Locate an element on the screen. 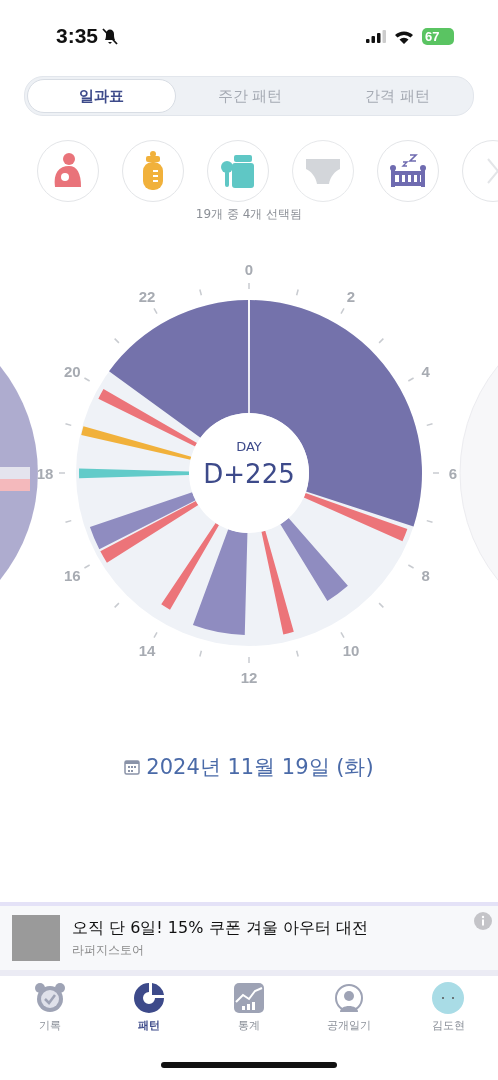  hour-label: 20 is located at coordinates (72, 371).